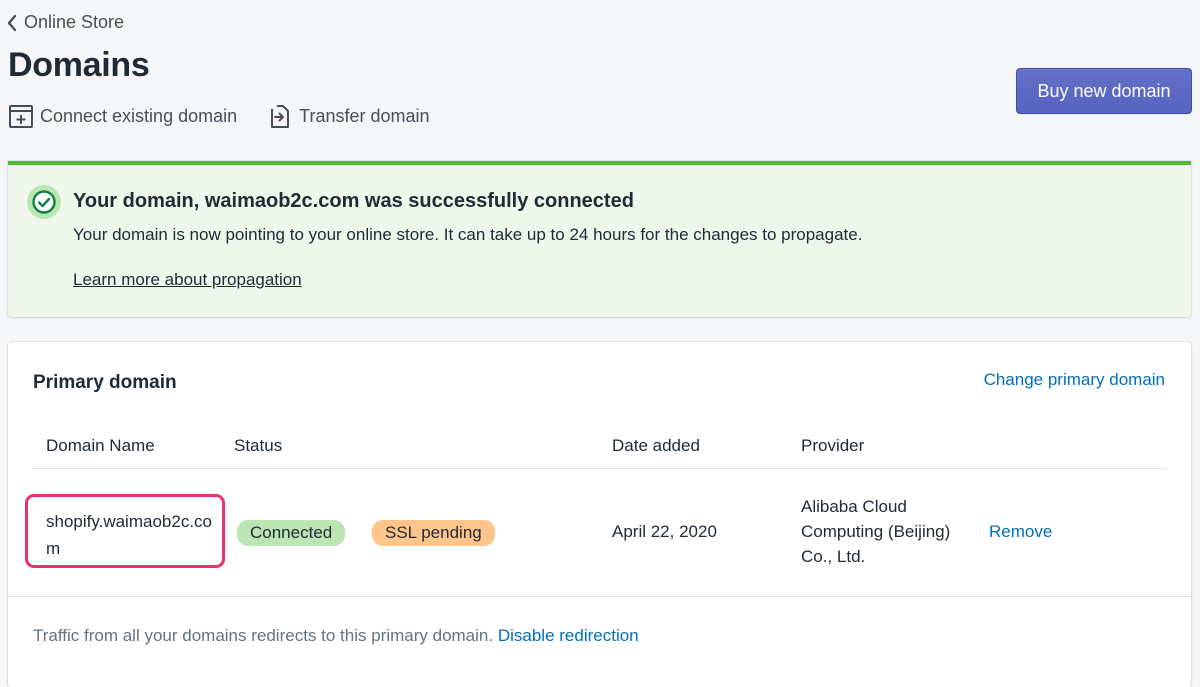 Image resolution: width=1200 pixels, height=687 pixels. What do you see at coordinates (280, 116) in the screenshot?
I see `transfer-domain-icon` at bounding box center [280, 116].